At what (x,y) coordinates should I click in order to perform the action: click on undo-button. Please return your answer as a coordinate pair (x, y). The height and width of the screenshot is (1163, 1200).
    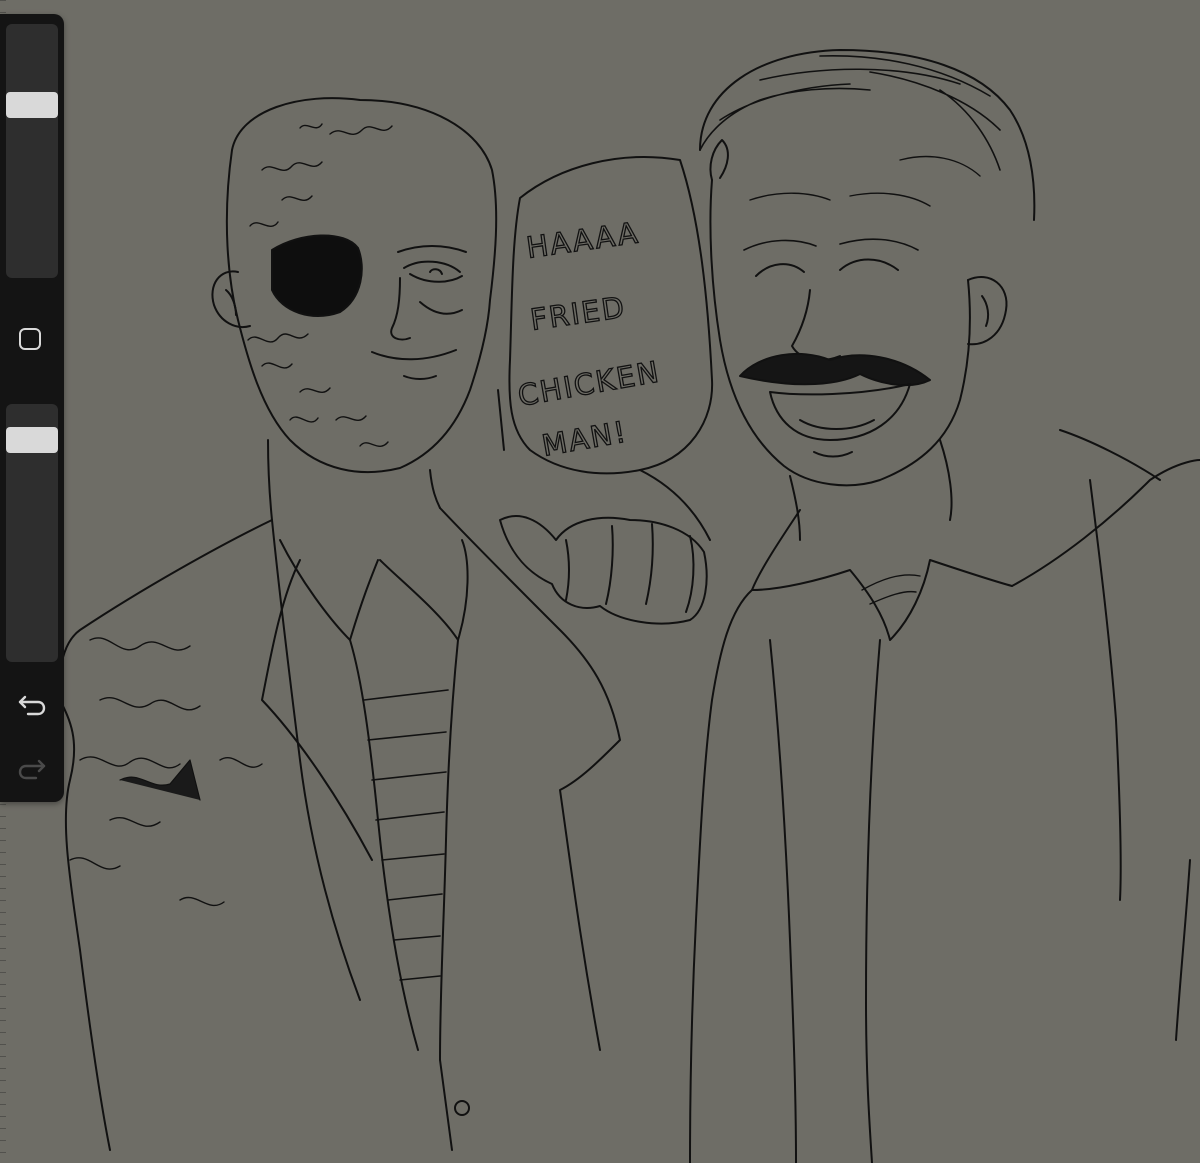
    Looking at the image, I should click on (32, 704).